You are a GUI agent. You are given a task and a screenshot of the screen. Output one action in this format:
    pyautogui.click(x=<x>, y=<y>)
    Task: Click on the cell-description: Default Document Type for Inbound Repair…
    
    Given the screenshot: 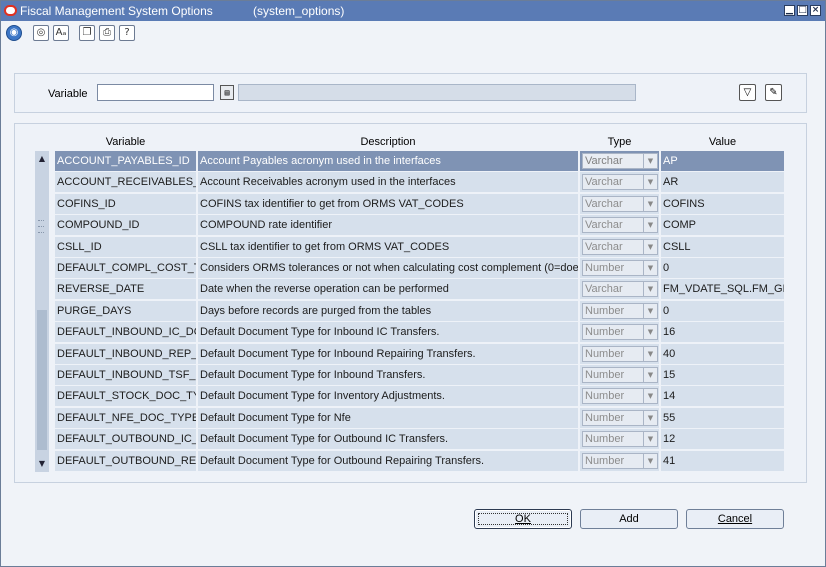 What is the action you would take?
    pyautogui.click(x=388, y=353)
    